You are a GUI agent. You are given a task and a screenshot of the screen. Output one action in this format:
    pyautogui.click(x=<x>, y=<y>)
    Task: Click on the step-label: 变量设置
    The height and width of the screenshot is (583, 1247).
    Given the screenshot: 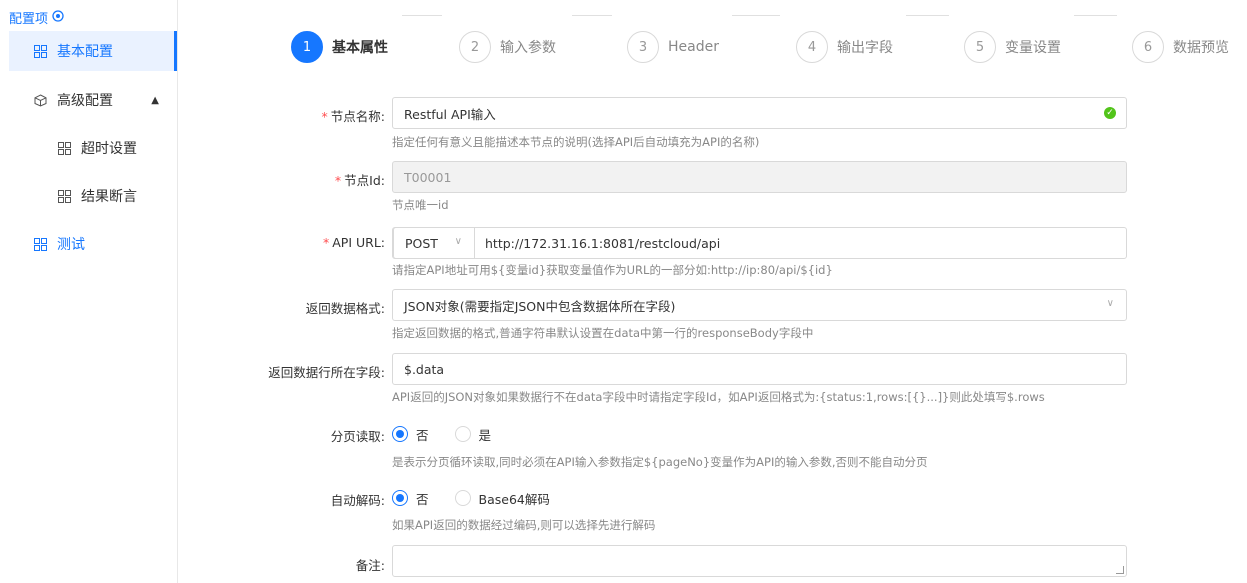 What is the action you would take?
    pyautogui.click(x=1033, y=48)
    